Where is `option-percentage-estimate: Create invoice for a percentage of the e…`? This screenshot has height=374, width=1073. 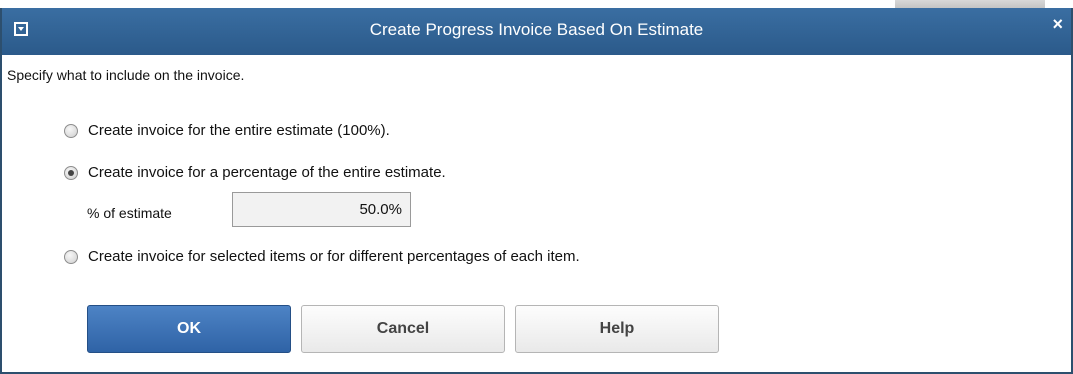
option-percentage-estimate: Create invoice for a percentage of the e… is located at coordinates (255, 172).